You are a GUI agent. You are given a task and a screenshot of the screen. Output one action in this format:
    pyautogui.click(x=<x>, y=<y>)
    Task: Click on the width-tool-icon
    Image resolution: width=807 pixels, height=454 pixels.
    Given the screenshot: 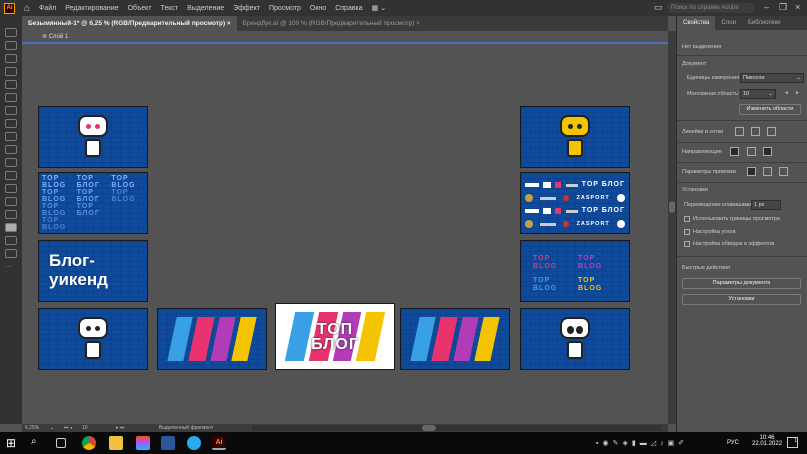 What is the action you would take?
    pyautogui.click(x=11, y=149)
    